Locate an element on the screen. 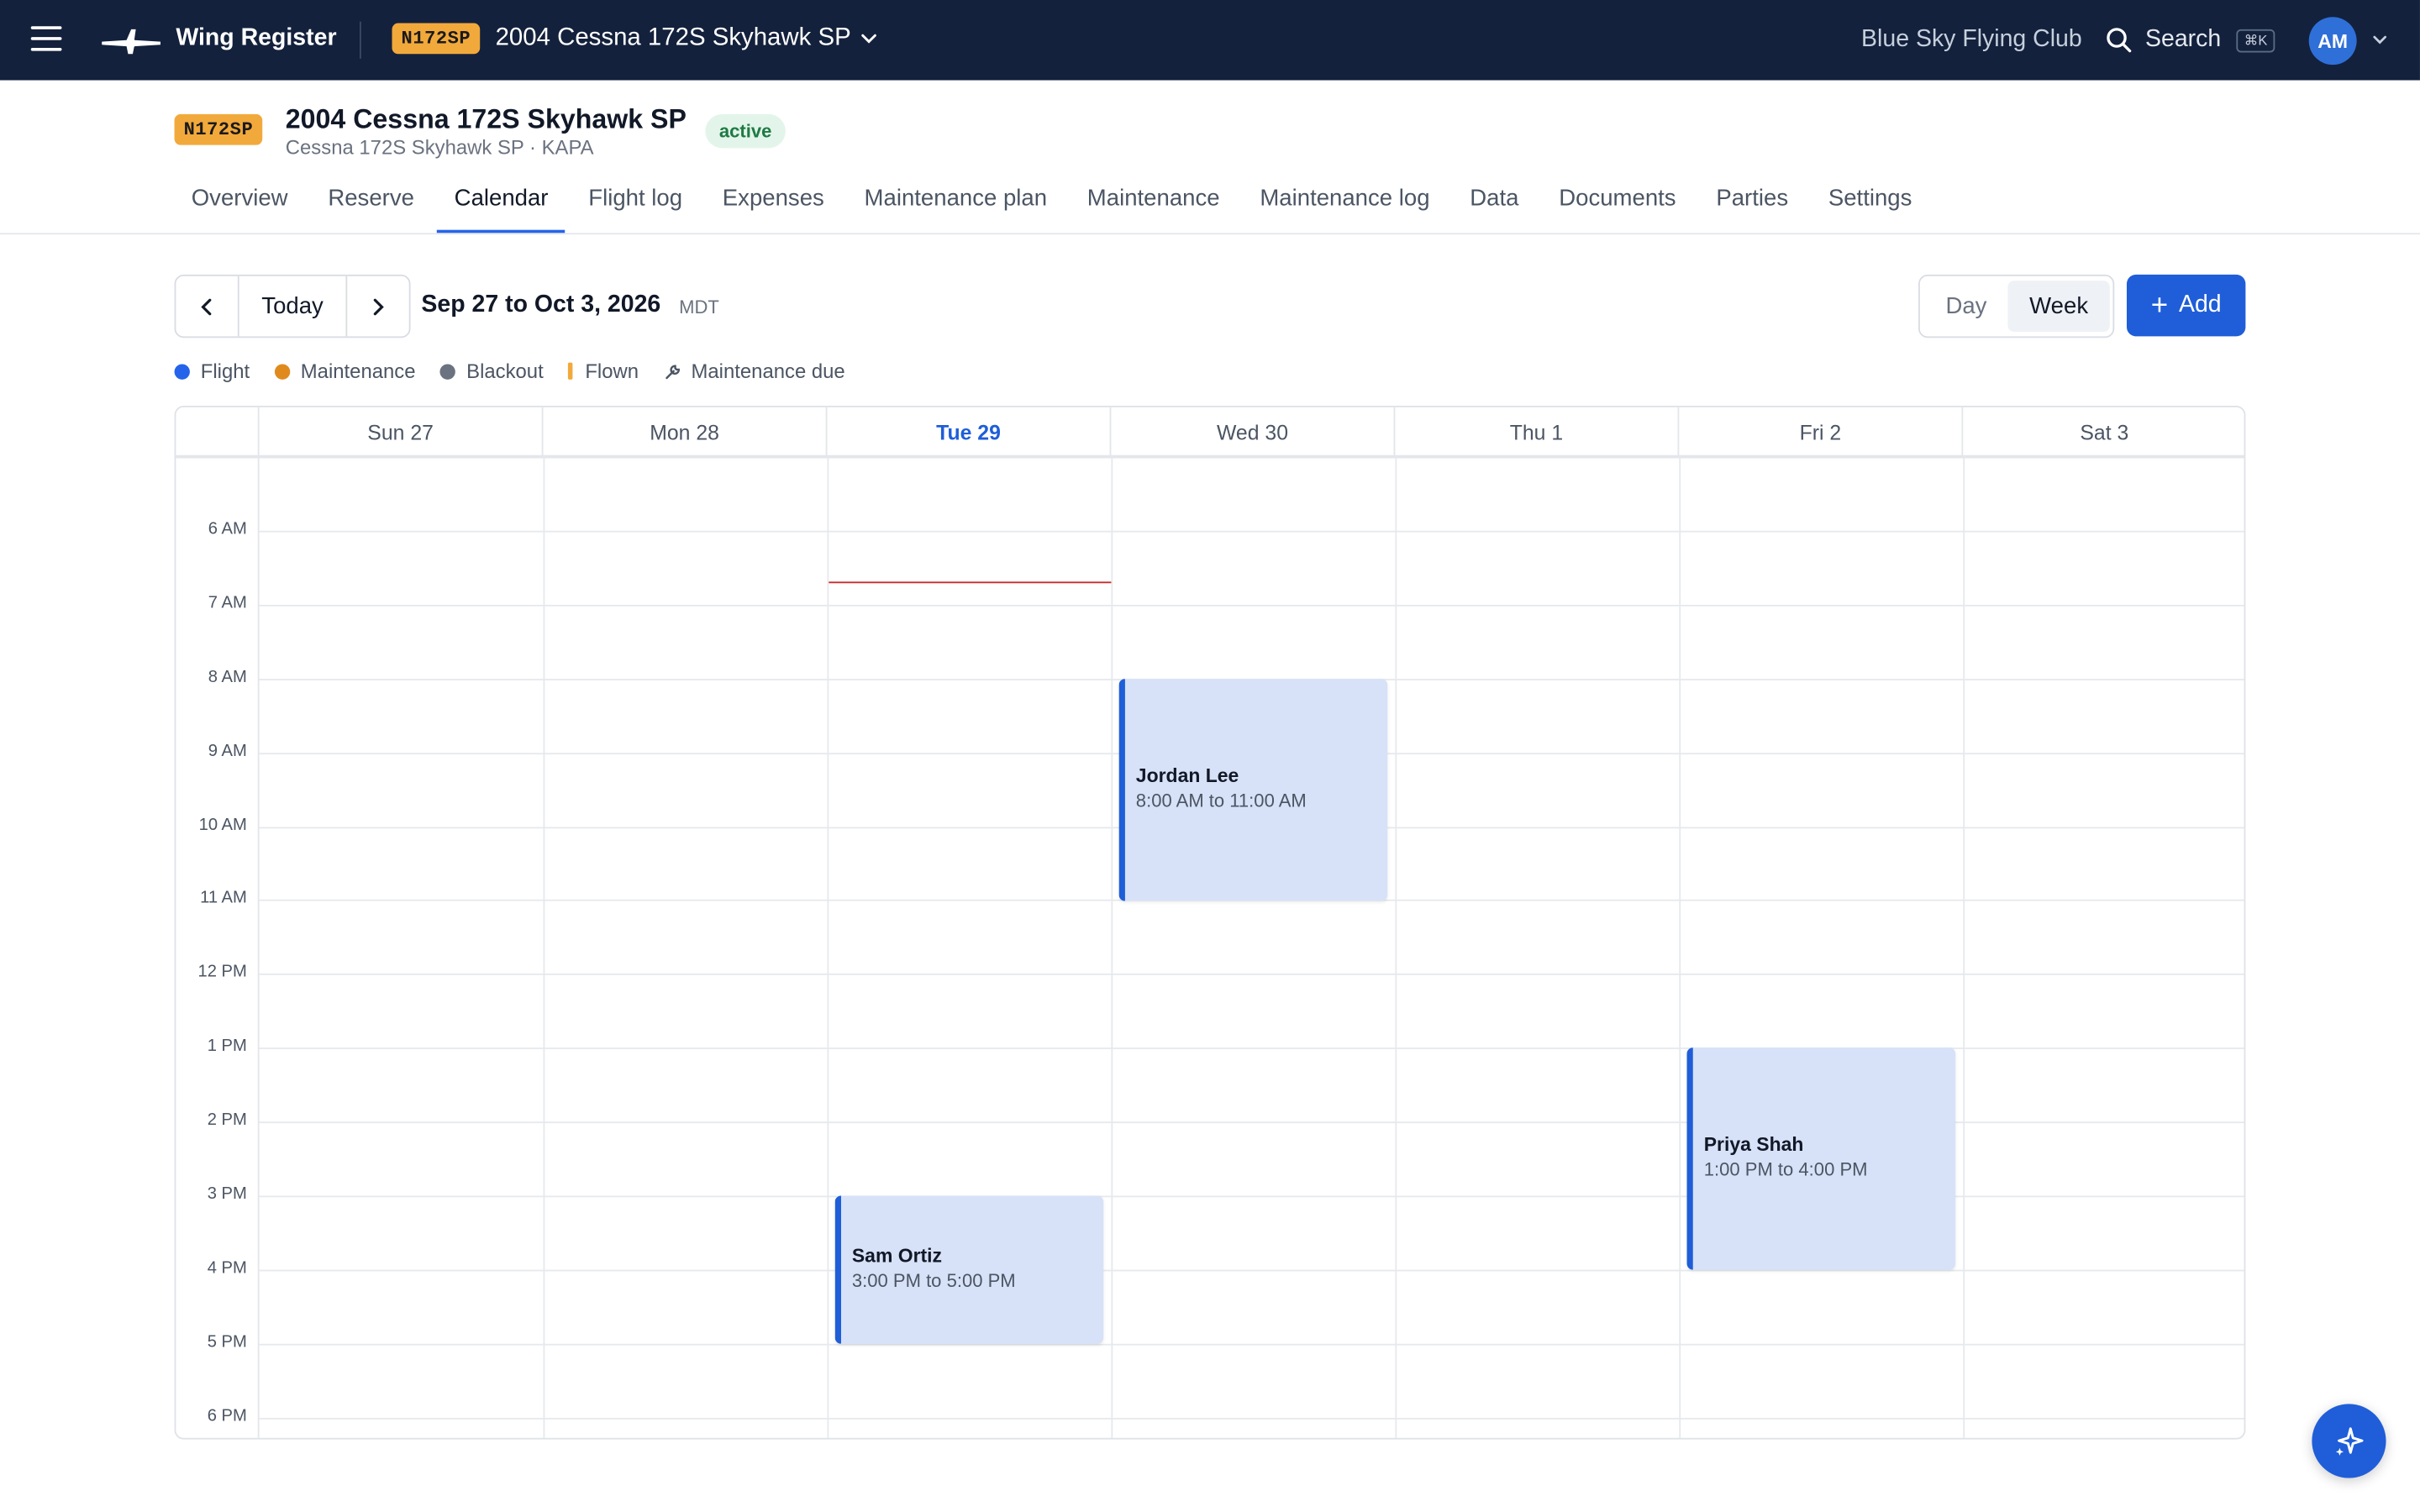 The width and height of the screenshot is (2420, 1512). legend-bar is located at coordinates (570, 371).